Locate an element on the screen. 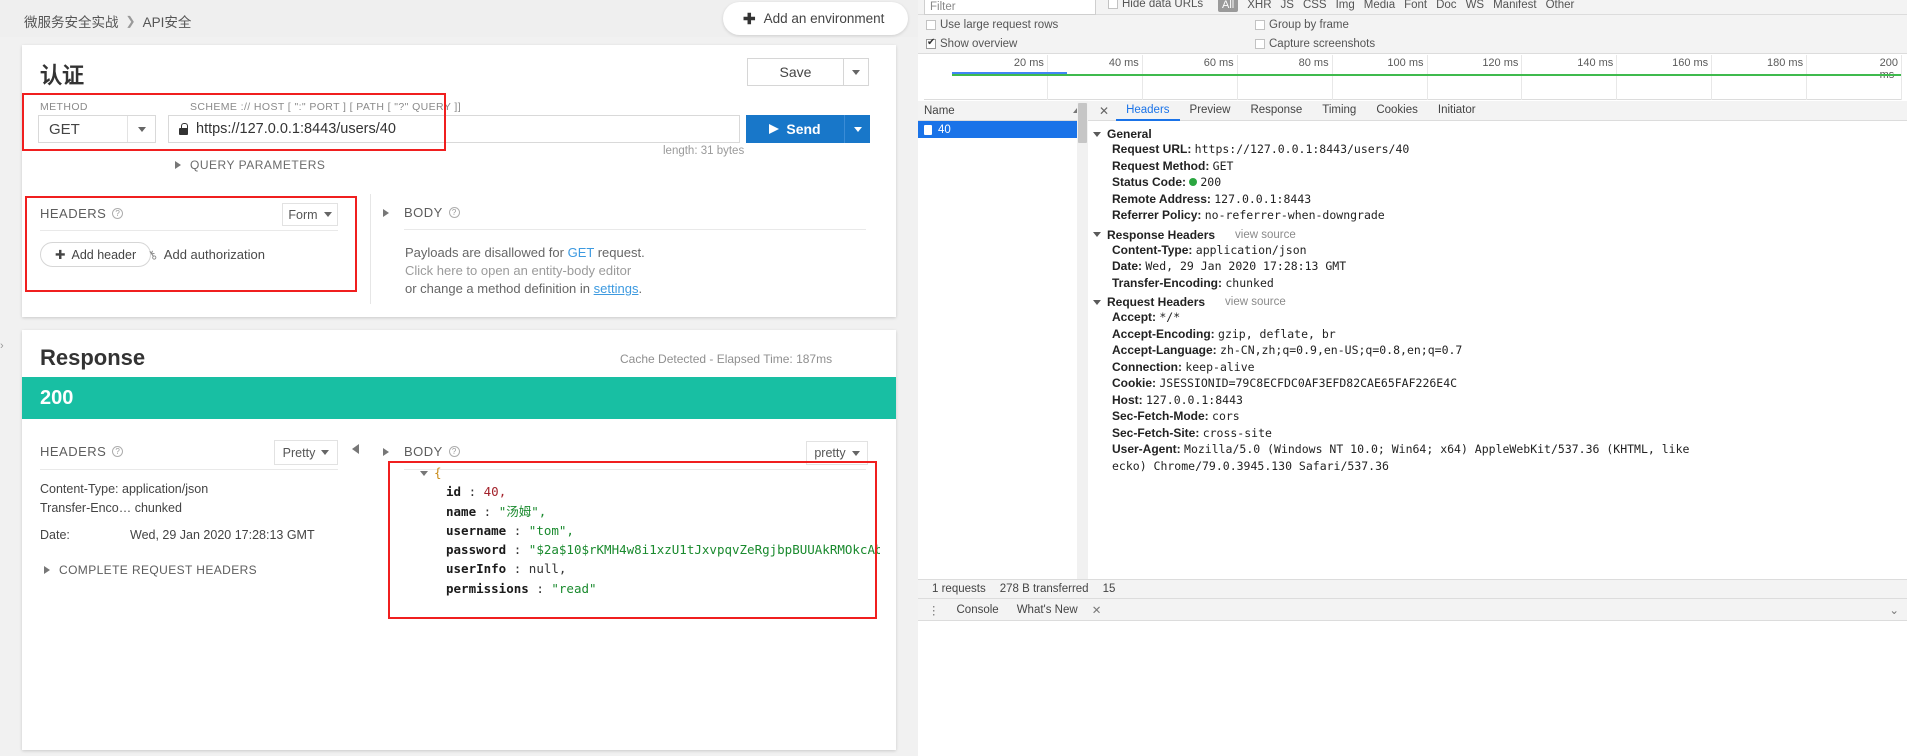 This screenshot has height=756, width=1907. type-filter-xhr: XHR is located at coordinates (1259, 5).